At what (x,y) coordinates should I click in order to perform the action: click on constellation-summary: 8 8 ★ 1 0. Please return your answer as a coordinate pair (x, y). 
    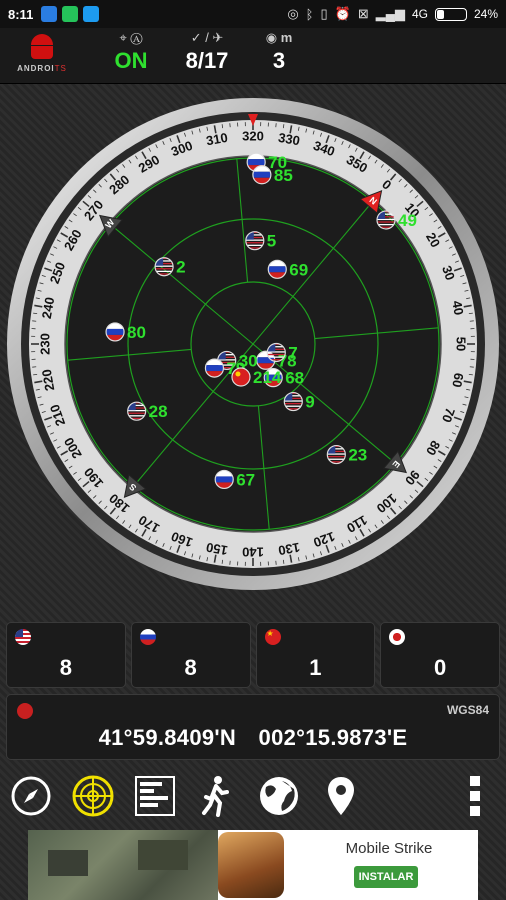
    Looking at the image, I should click on (253, 655).